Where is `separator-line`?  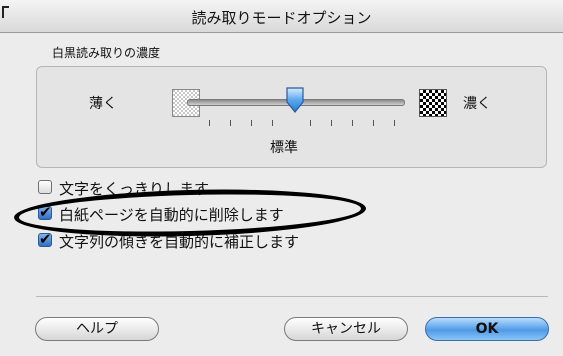 separator-line is located at coordinates (292, 296).